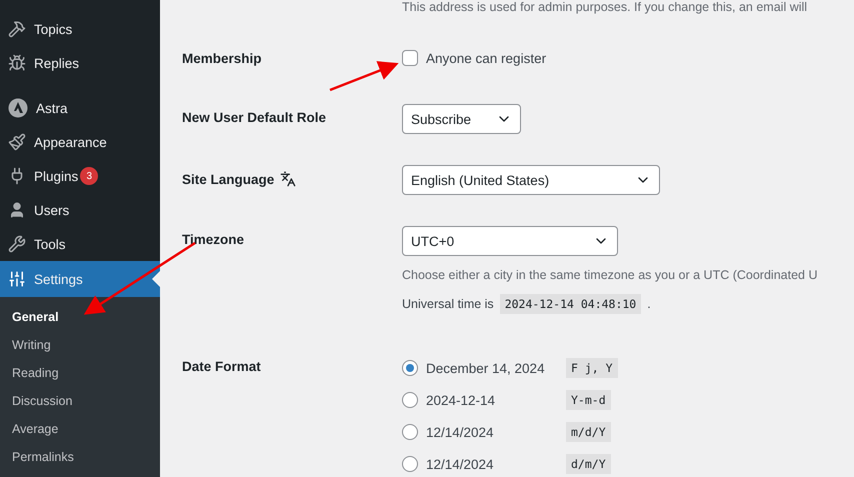 The width and height of the screenshot is (854, 477). I want to click on submenu-item: General, so click(80, 317).